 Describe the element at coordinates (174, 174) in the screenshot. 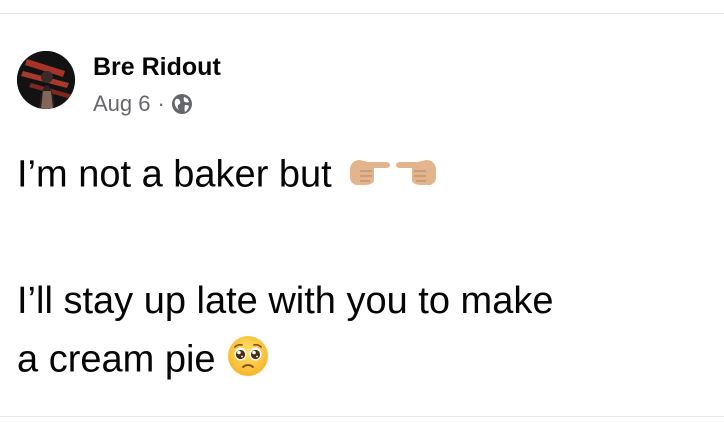

I see `post-text-segment: I’m not a baker but` at that location.